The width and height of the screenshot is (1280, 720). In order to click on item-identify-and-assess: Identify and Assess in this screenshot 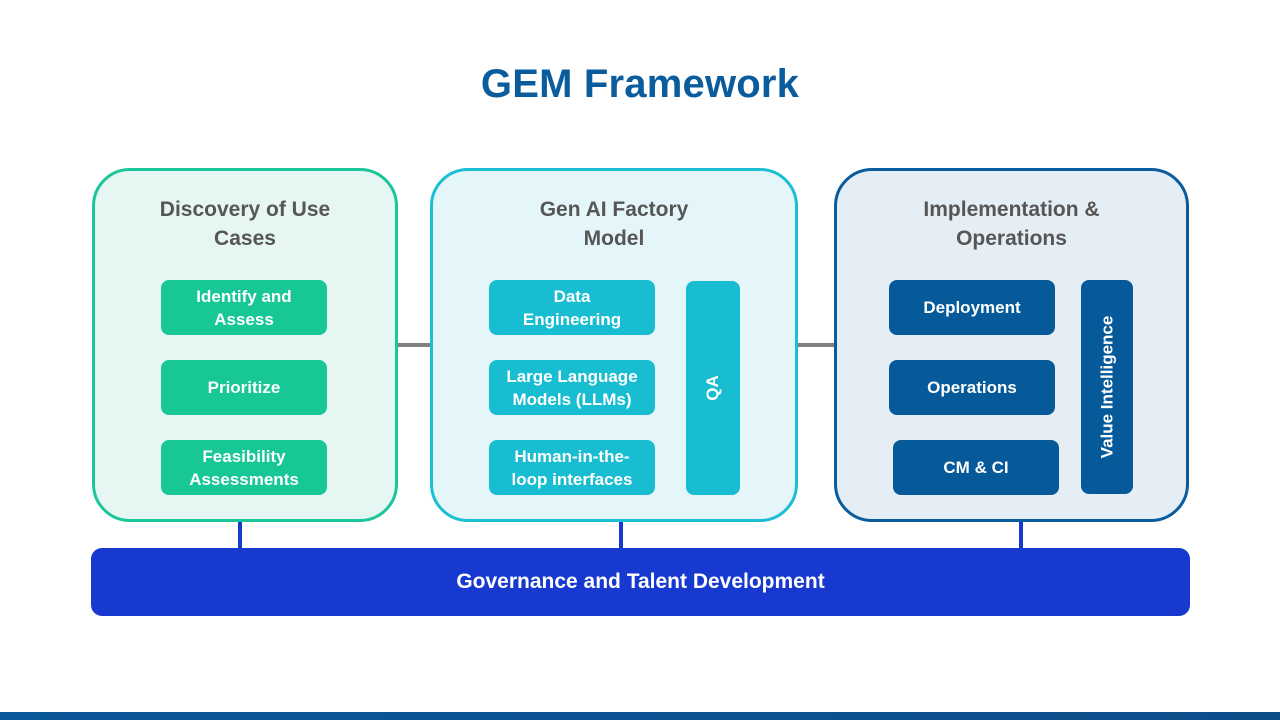, I will do `click(244, 307)`.